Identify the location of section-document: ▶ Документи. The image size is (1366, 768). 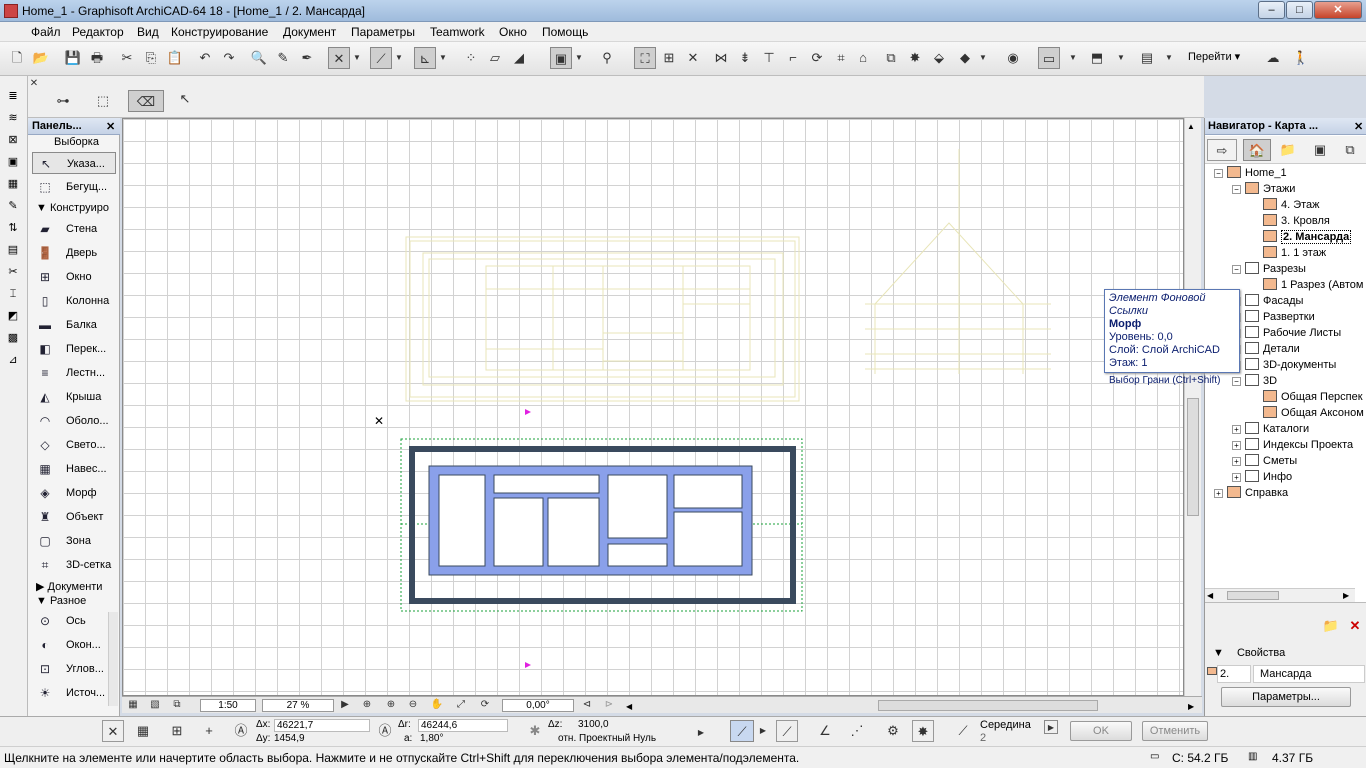
(69, 586).